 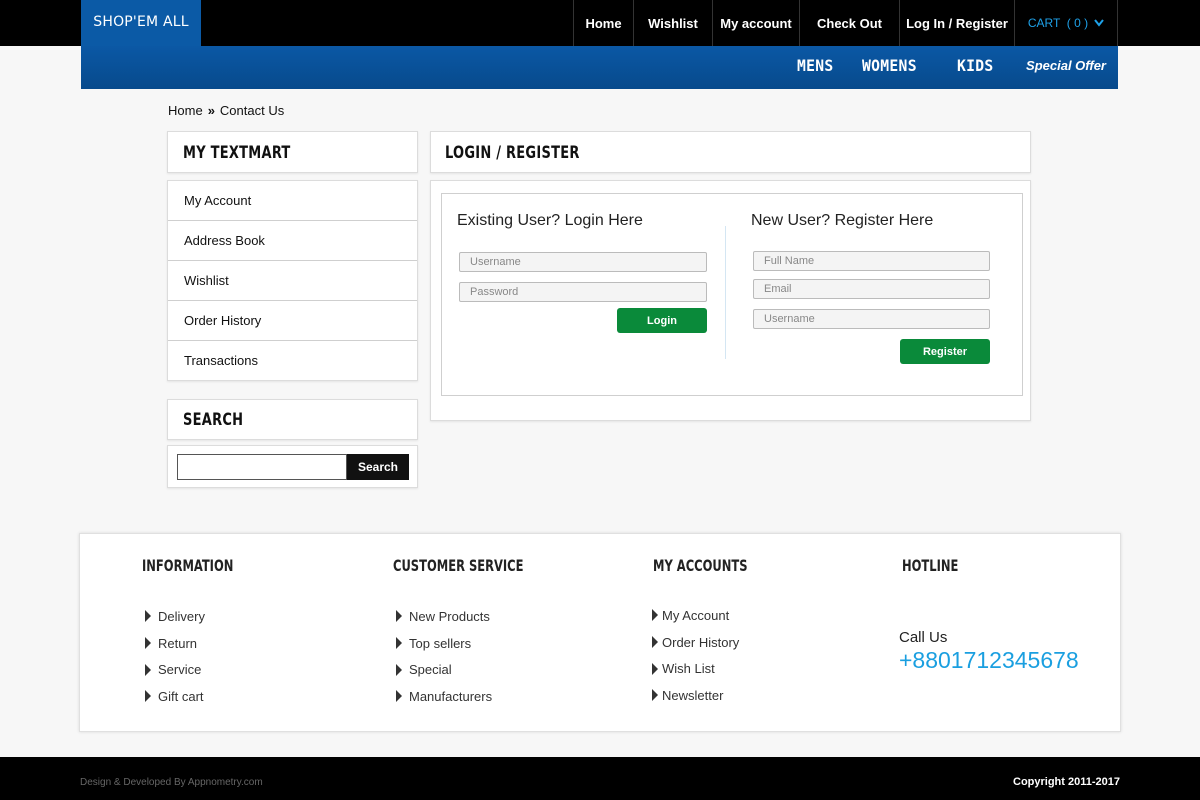 I want to click on sidebar-item-wishlist: Wishlist, so click(x=292, y=281).